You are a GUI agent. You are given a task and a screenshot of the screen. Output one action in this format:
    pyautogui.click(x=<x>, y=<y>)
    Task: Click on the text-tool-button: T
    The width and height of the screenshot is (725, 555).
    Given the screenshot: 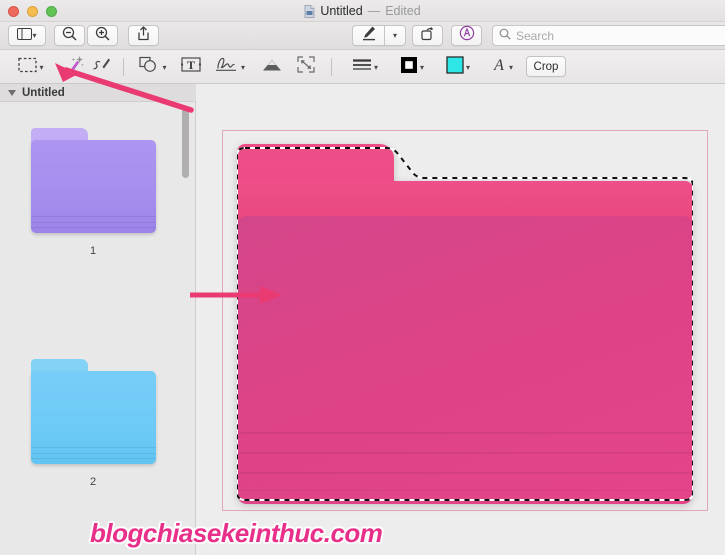 What is the action you would take?
    pyautogui.click(x=191, y=67)
    